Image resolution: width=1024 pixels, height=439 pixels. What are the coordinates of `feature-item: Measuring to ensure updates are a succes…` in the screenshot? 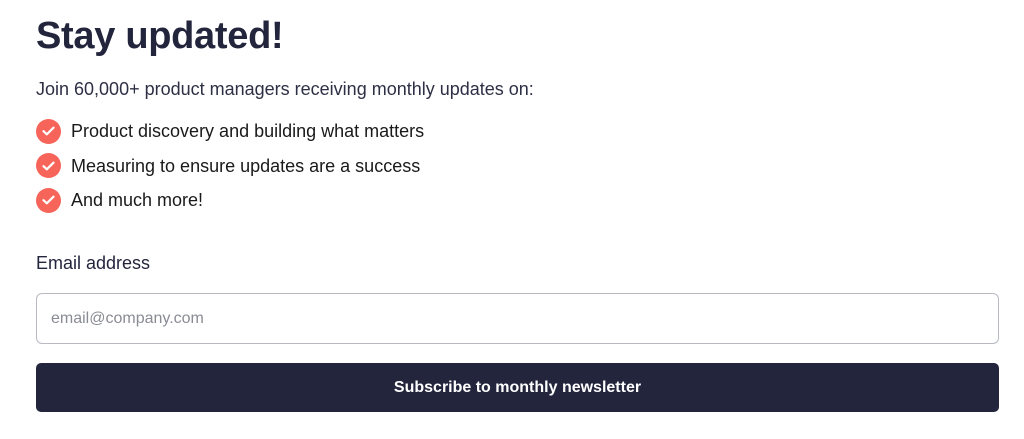 It's located at (230, 166).